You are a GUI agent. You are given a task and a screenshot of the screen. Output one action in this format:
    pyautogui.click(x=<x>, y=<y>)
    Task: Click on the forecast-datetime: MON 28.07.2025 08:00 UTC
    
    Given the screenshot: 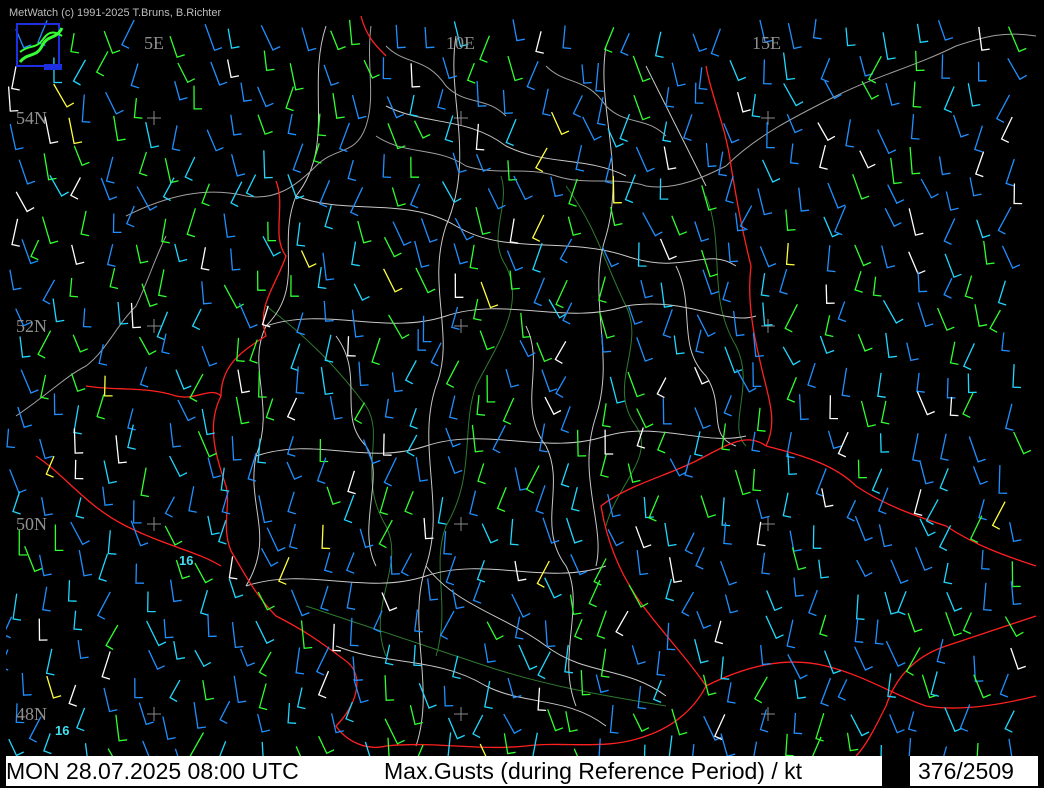 What is the action you would take?
    pyautogui.click(x=152, y=771)
    